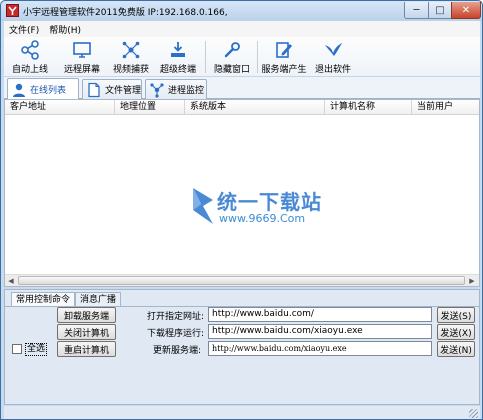 Image resolution: width=483 pixels, height=420 pixels. I want to click on download-run-label: 下载程序运行:, so click(176, 334).